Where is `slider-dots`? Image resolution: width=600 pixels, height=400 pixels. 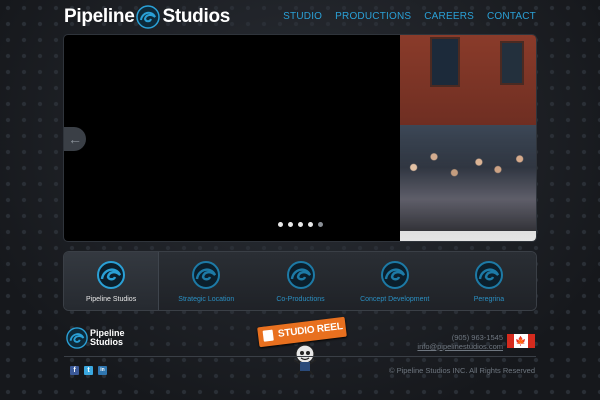
slider-dots is located at coordinates (300, 224).